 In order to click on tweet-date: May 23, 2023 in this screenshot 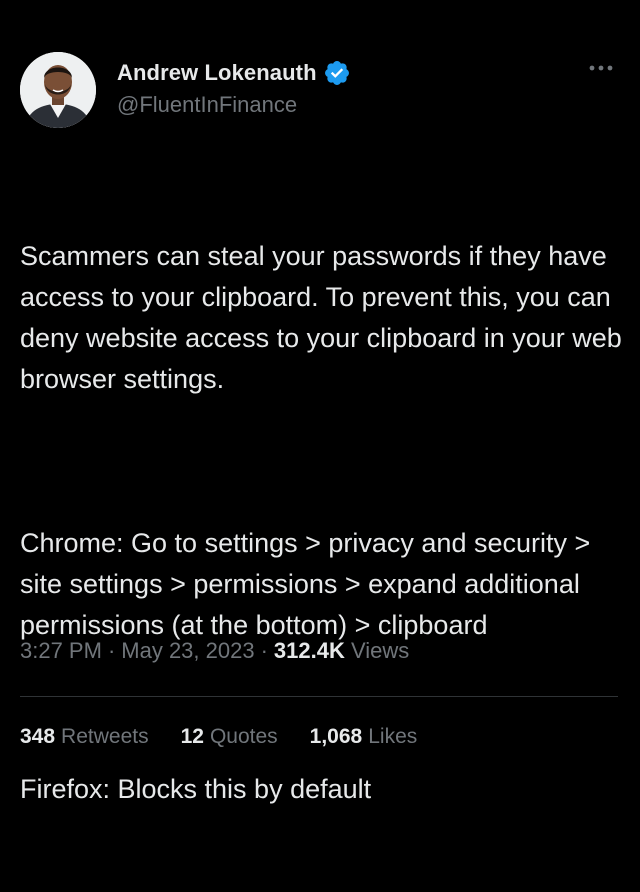, I will do `click(187, 650)`.